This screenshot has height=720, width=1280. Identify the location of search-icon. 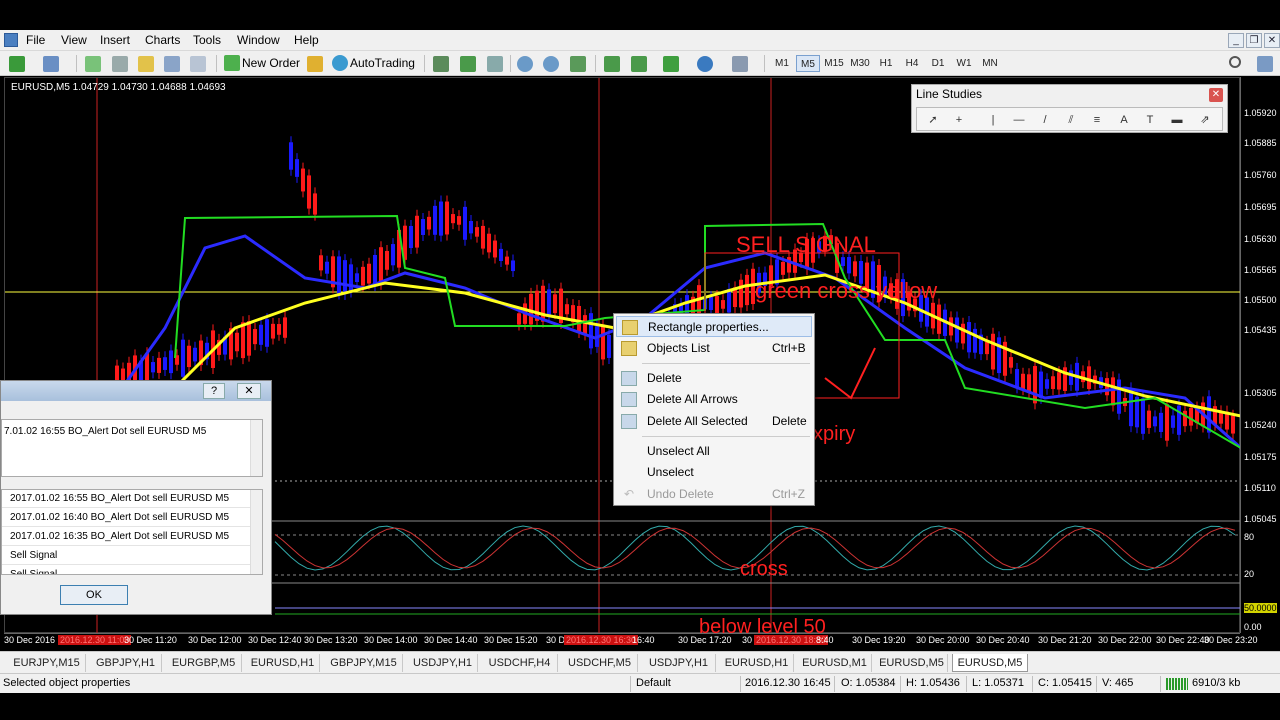
(1235, 63).